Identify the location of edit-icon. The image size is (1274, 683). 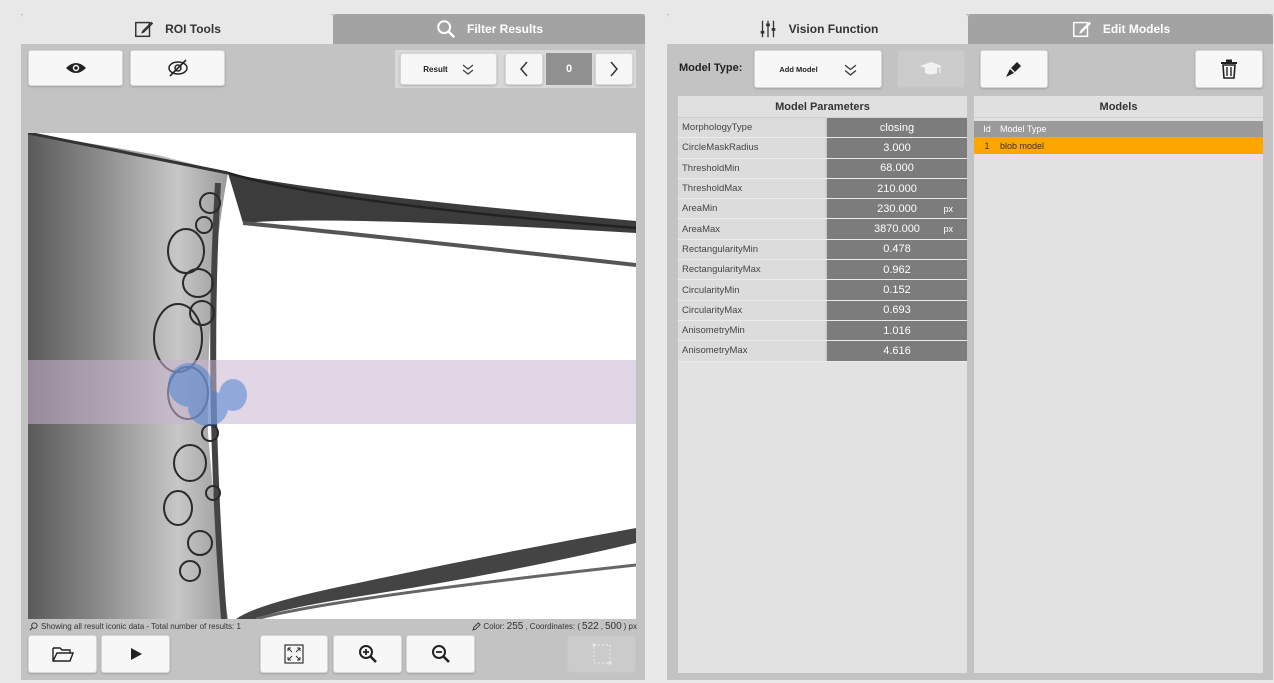
(1081, 29).